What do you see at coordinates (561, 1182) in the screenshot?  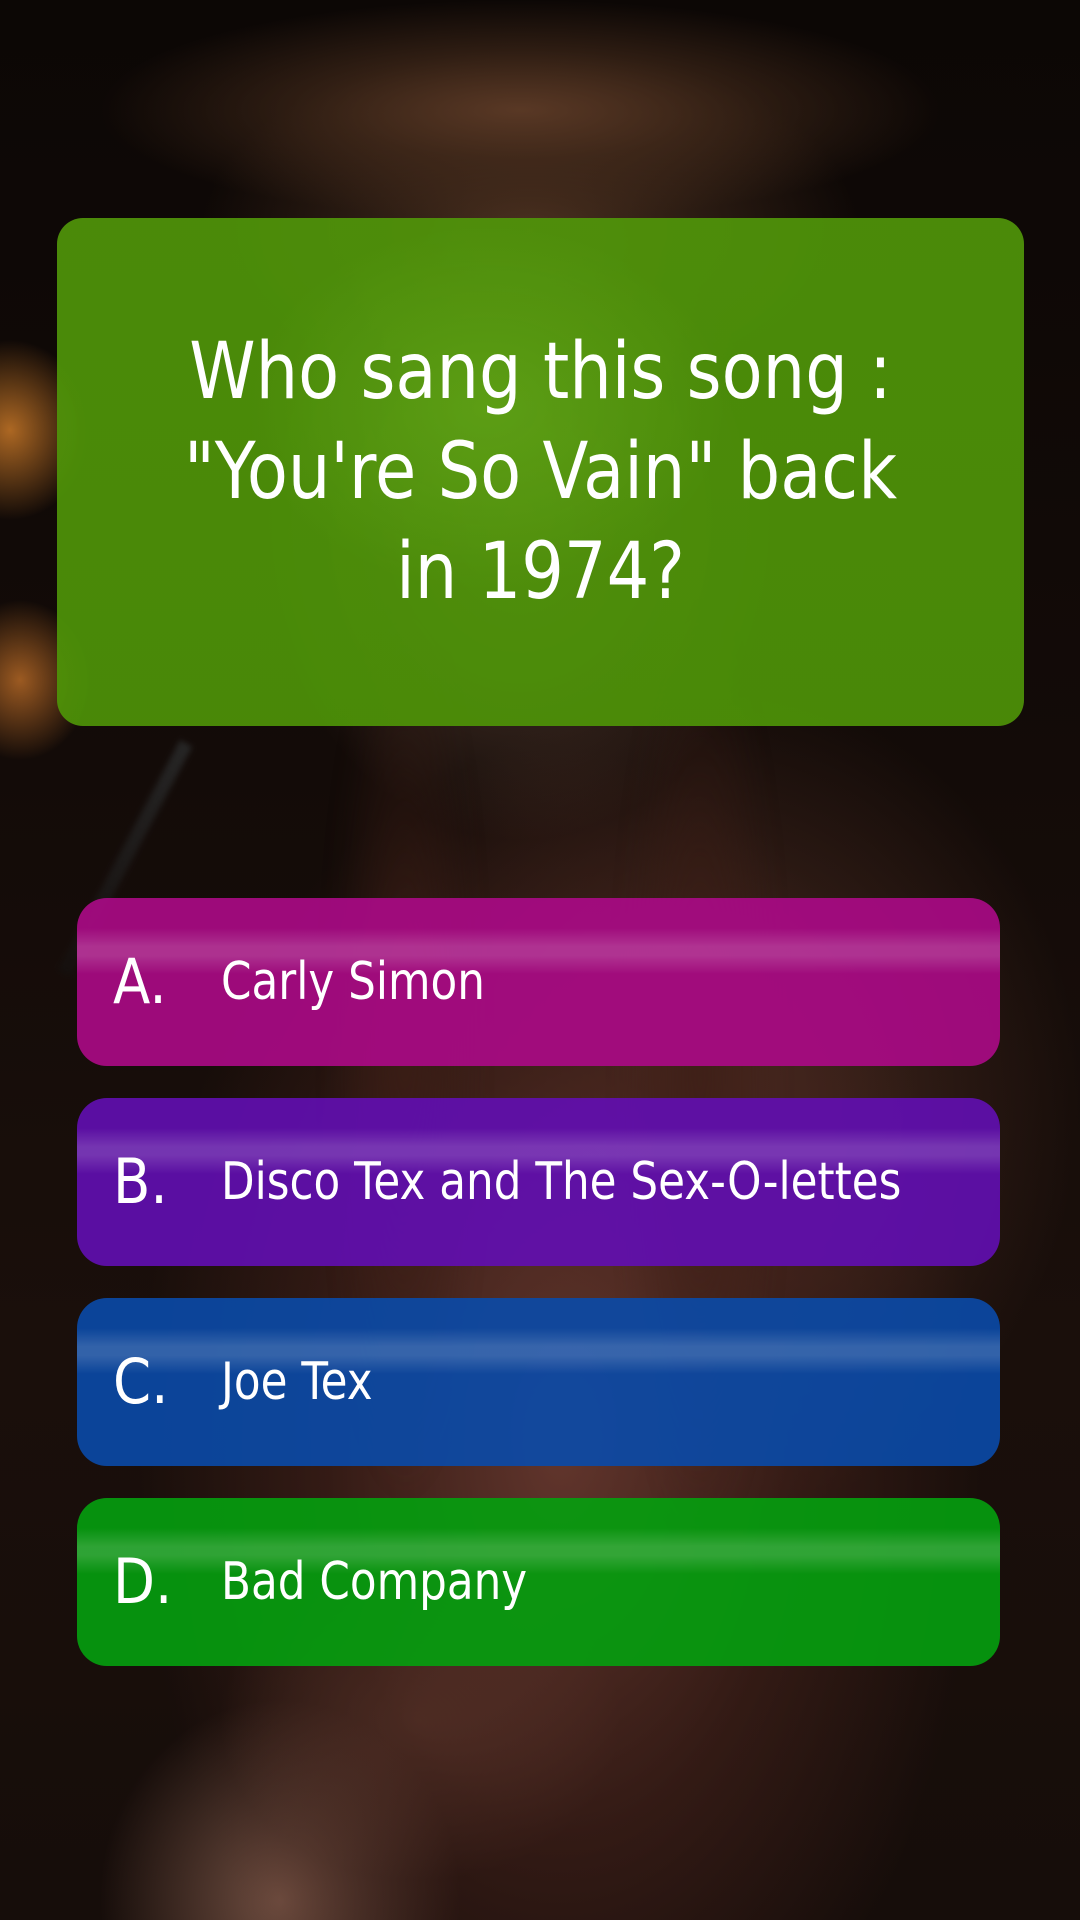 I see `answer-text: Disco Tex and The Sex-O-lettes` at bounding box center [561, 1182].